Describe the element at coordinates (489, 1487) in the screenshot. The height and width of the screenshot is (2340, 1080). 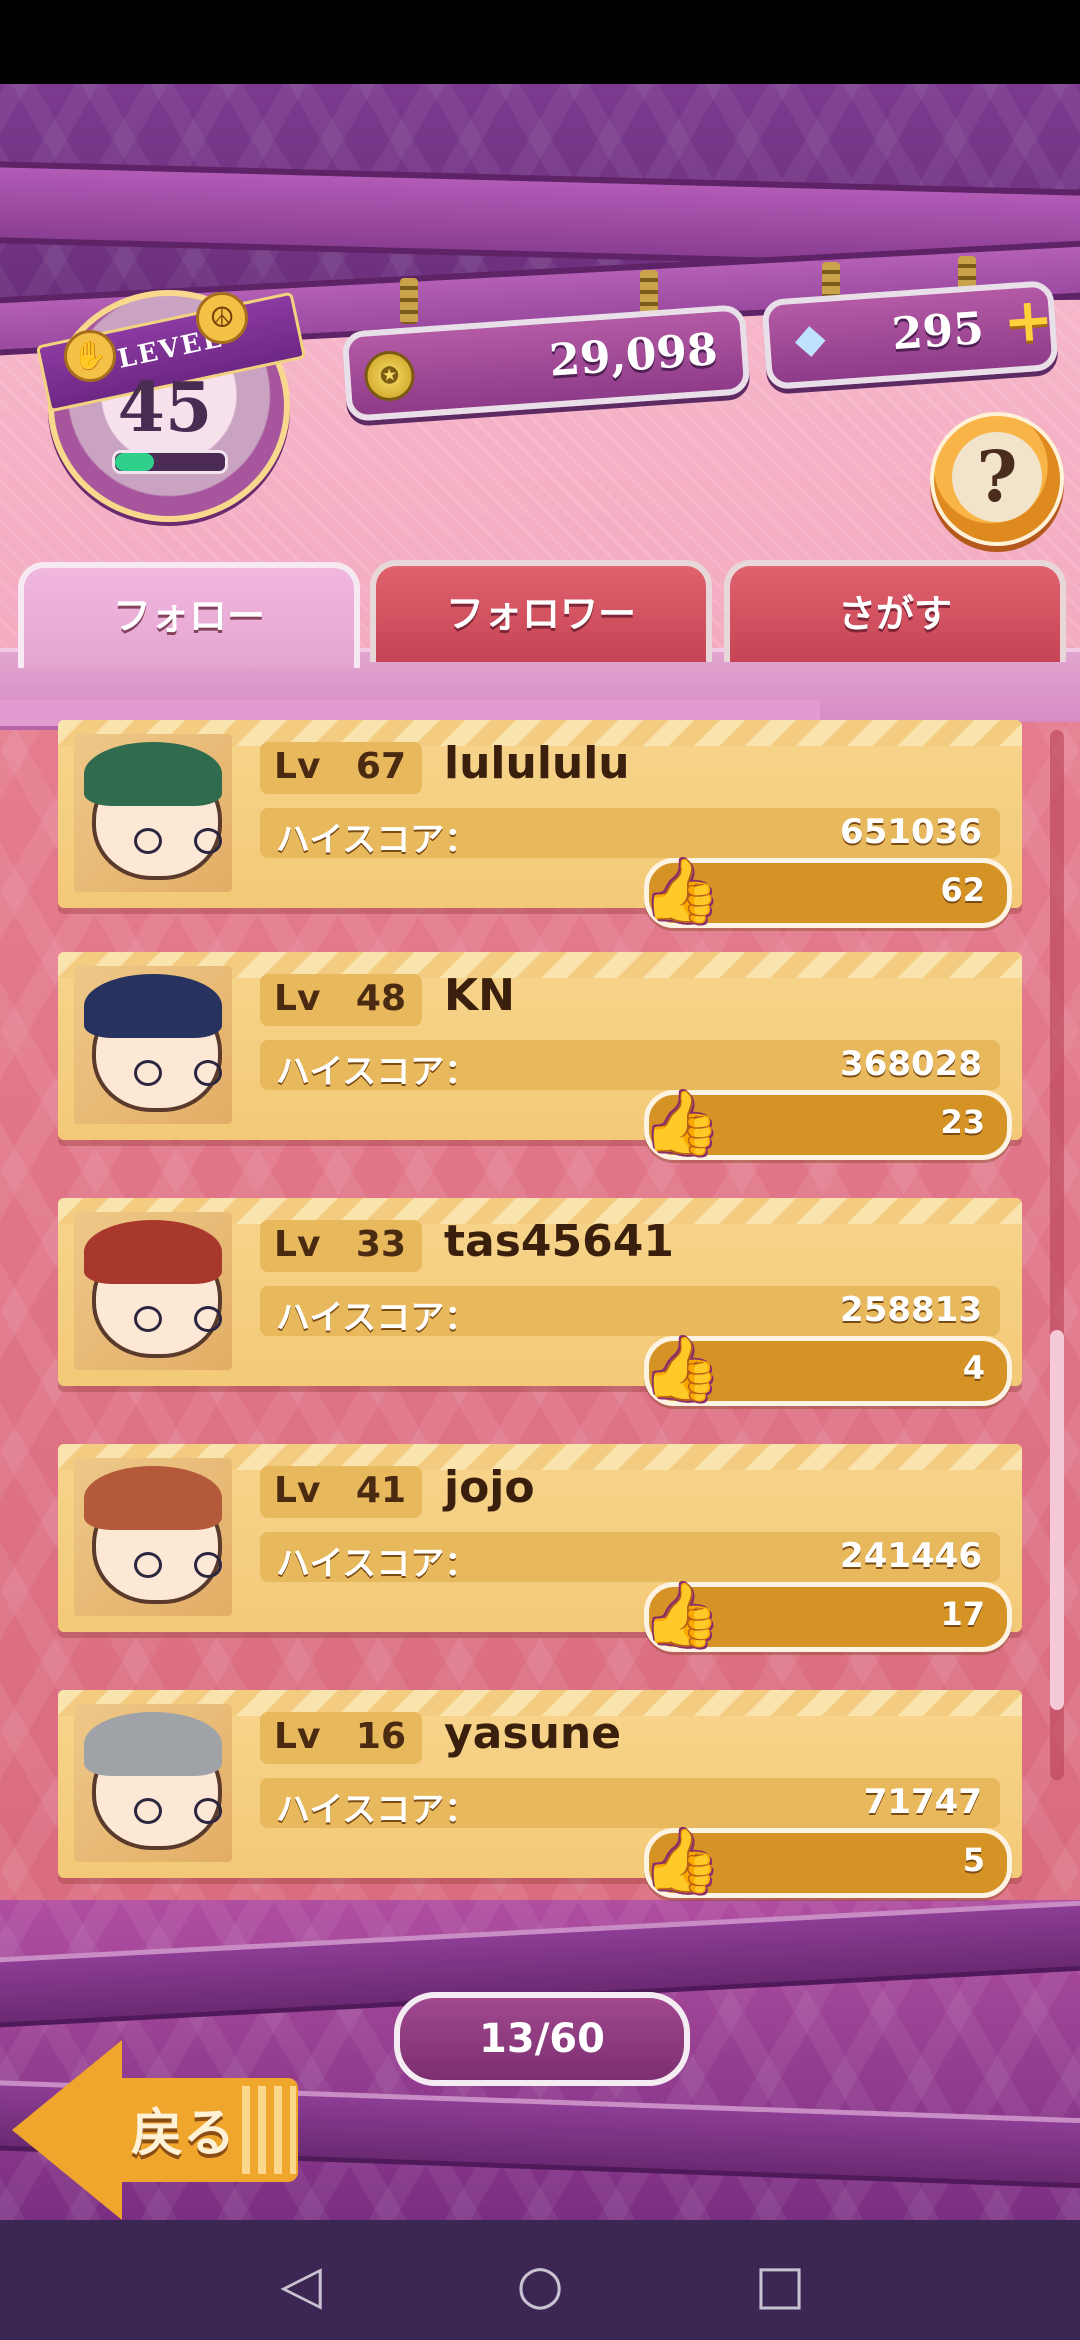
I see `player-name: jojo` at that location.